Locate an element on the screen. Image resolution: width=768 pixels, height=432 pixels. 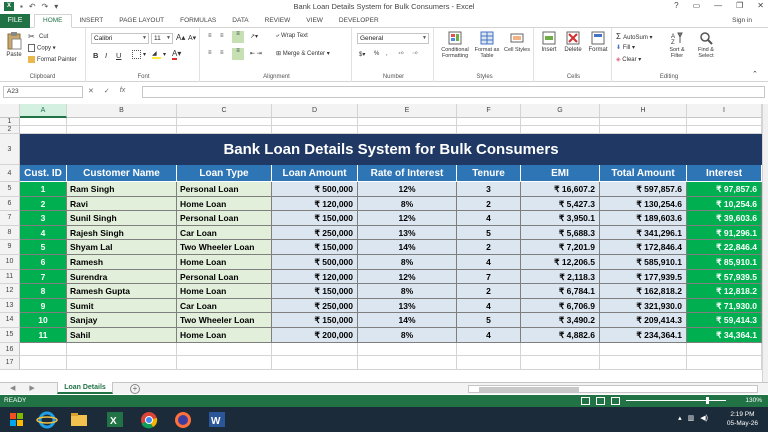
loan-amount-cell: ₹ 200,000 is located at coordinates (315, 335).